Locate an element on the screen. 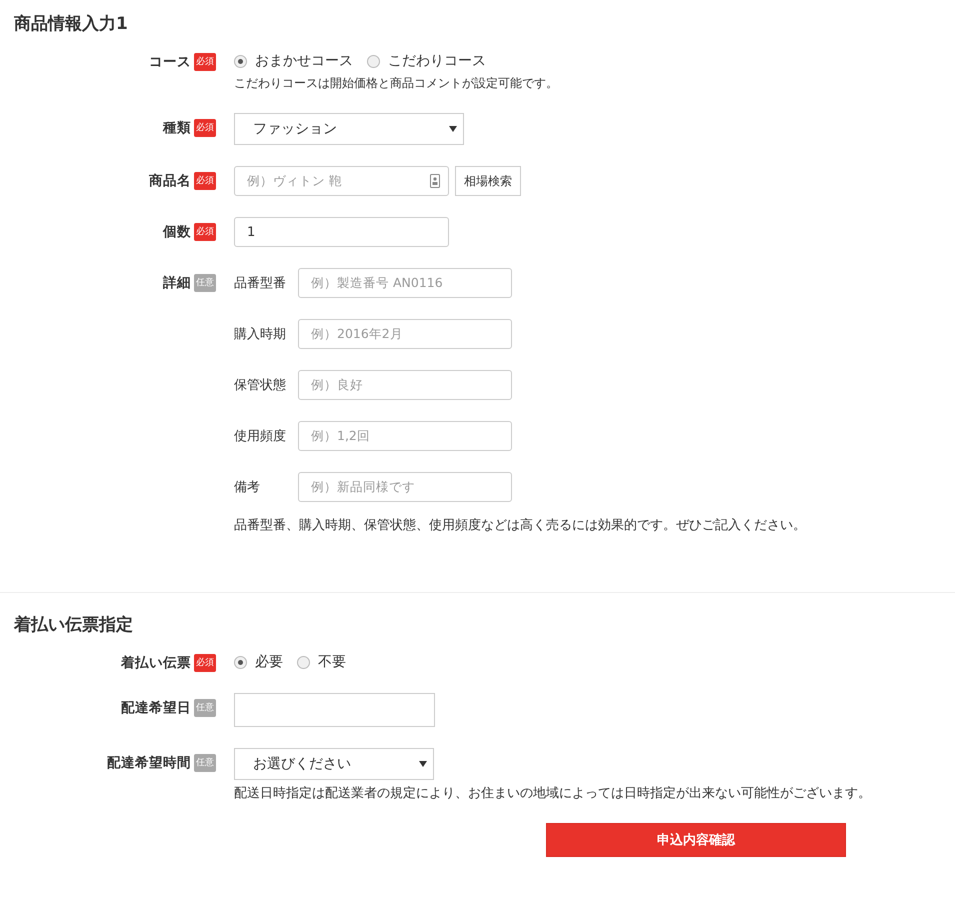 This screenshot has height=897, width=955. detail-label: 備考 is located at coordinates (247, 487).